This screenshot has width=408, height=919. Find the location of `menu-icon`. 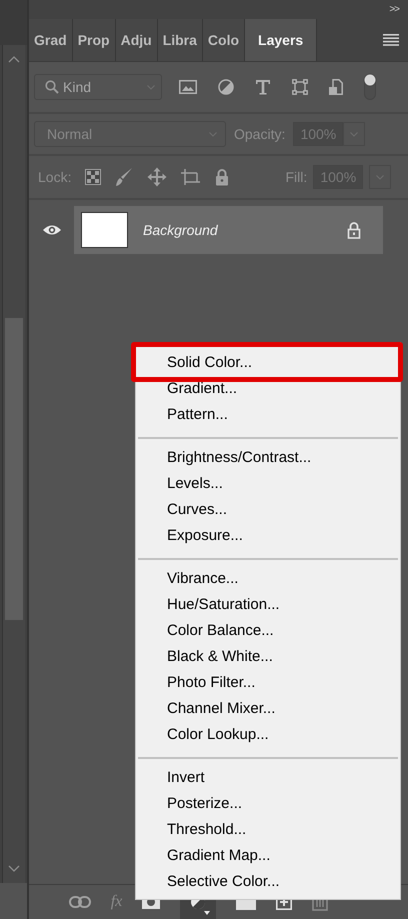

menu-icon is located at coordinates (391, 40).